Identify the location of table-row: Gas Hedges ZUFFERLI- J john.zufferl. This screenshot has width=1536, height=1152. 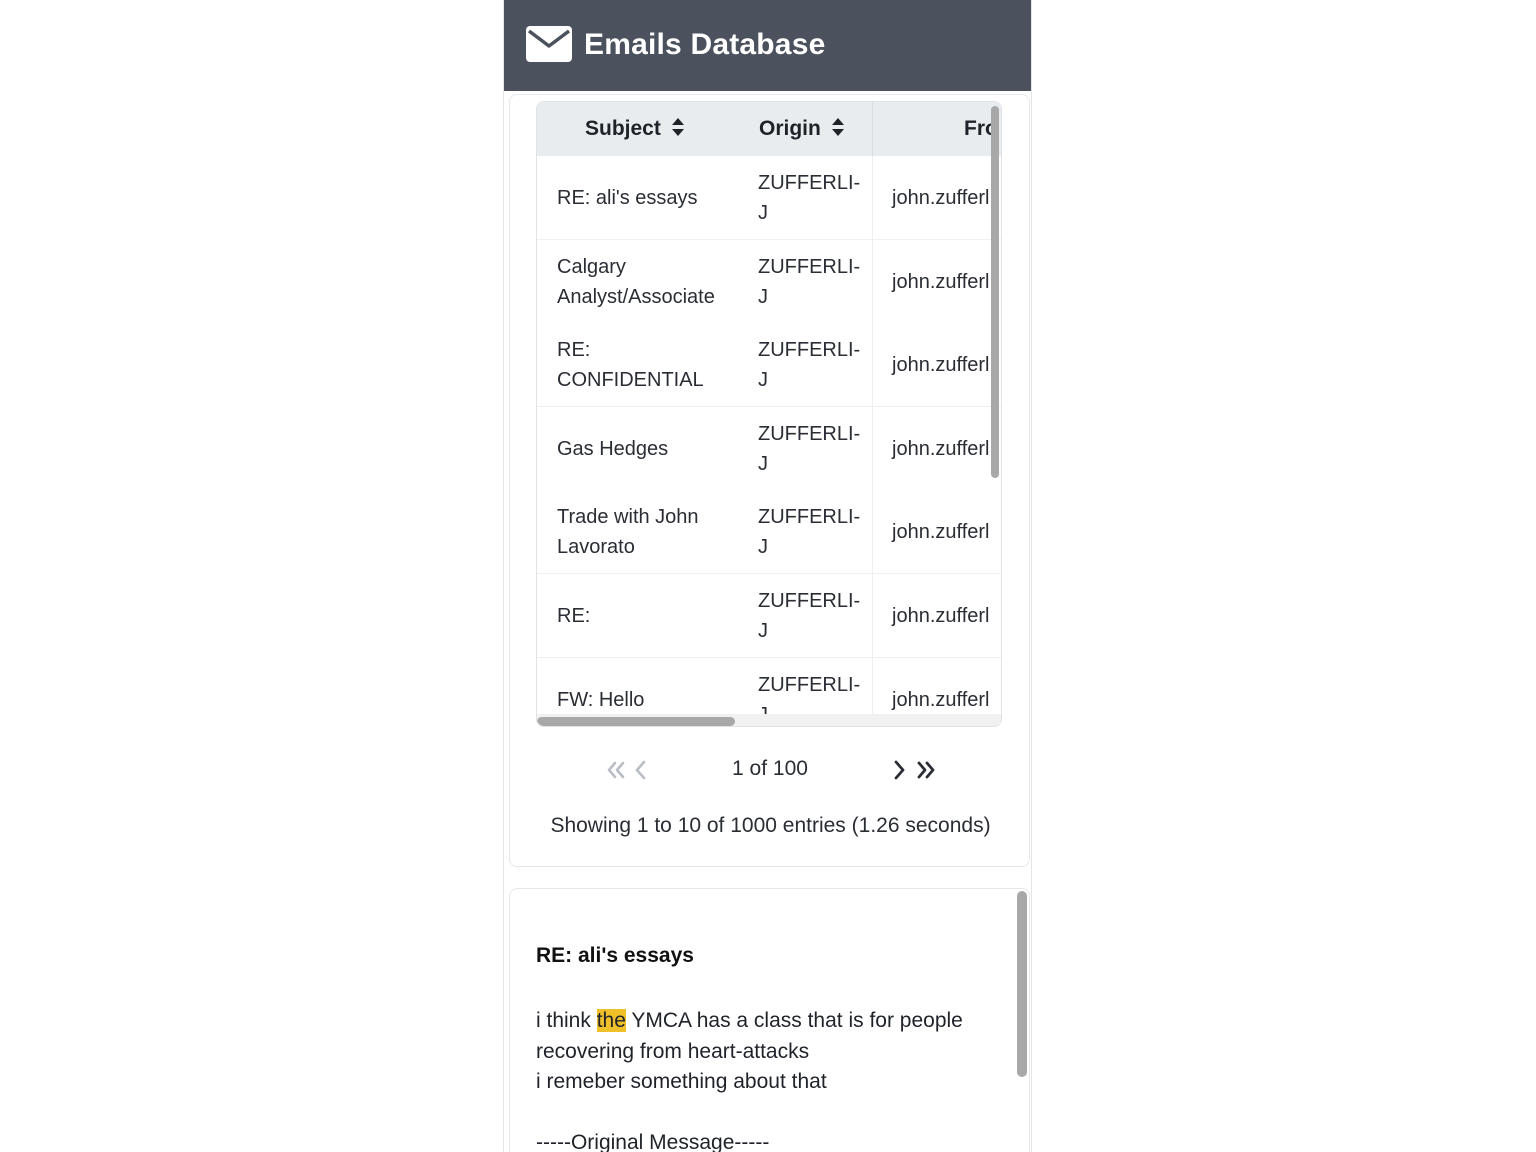
(769, 449).